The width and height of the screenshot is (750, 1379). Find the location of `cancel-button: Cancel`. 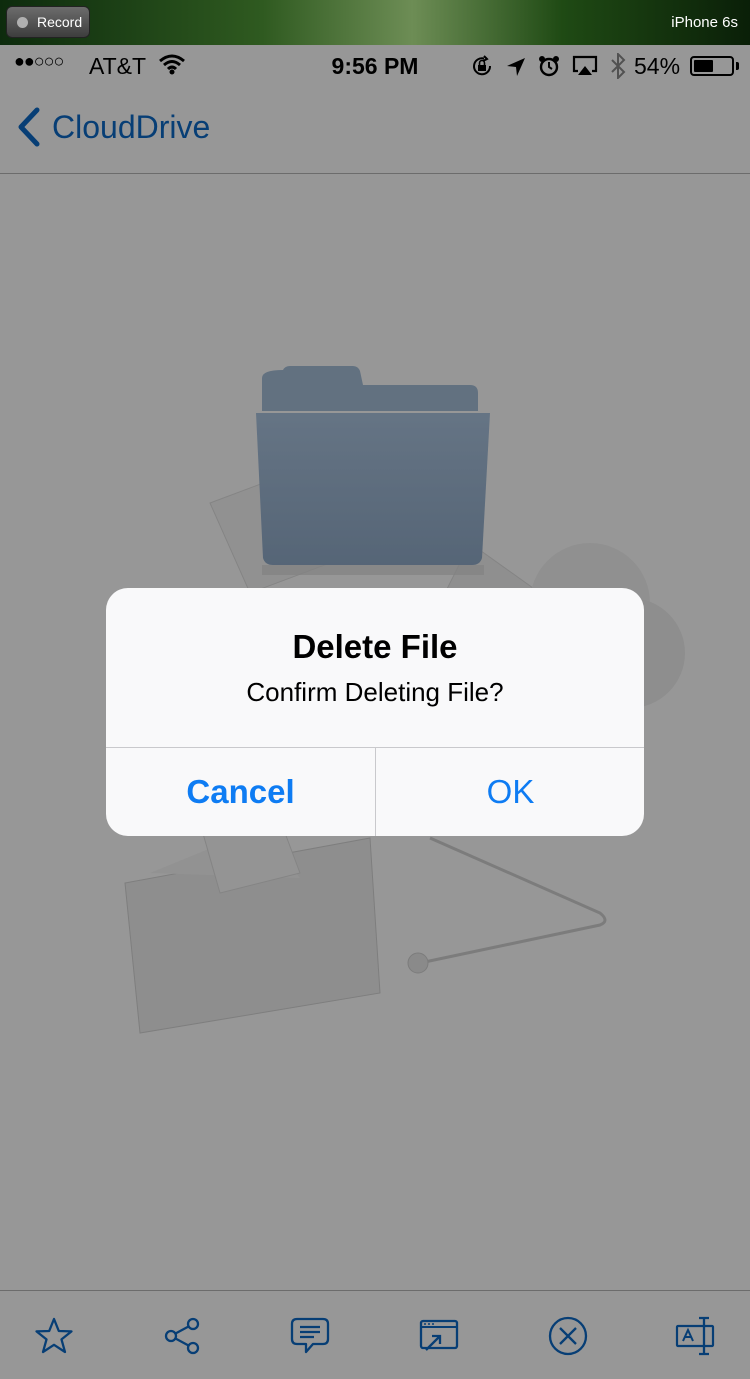

cancel-button: Cancel is located at coordinates (240, 792).